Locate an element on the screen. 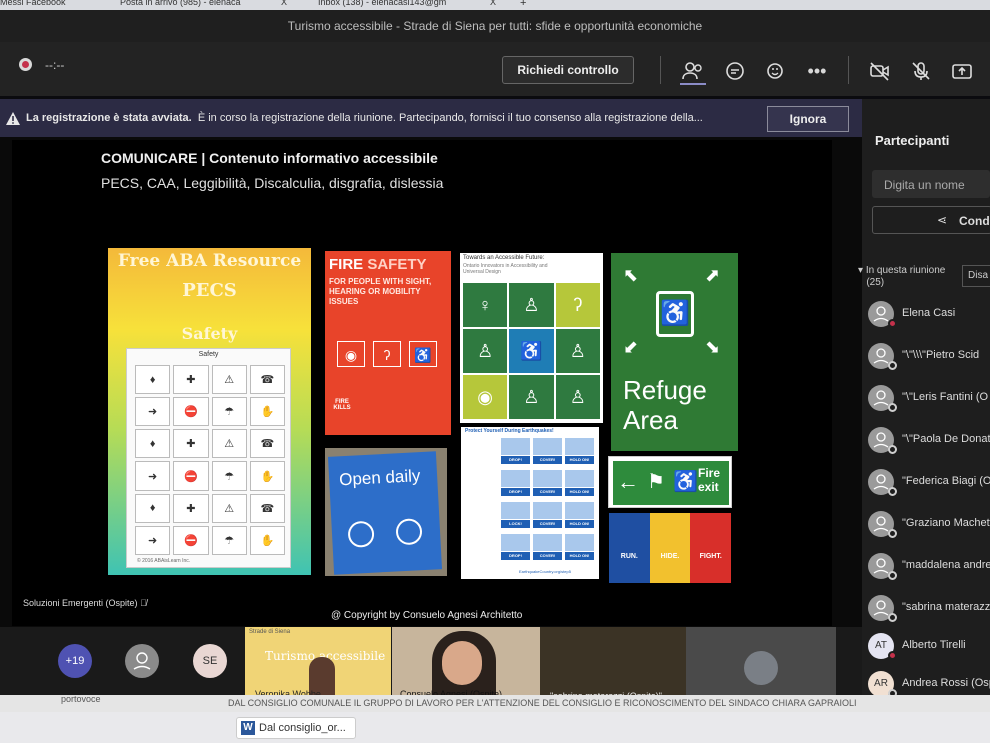 The height and width of the screenshot is (743, 990). refuge-line1: Refuge is located at coordinates (665, 390).